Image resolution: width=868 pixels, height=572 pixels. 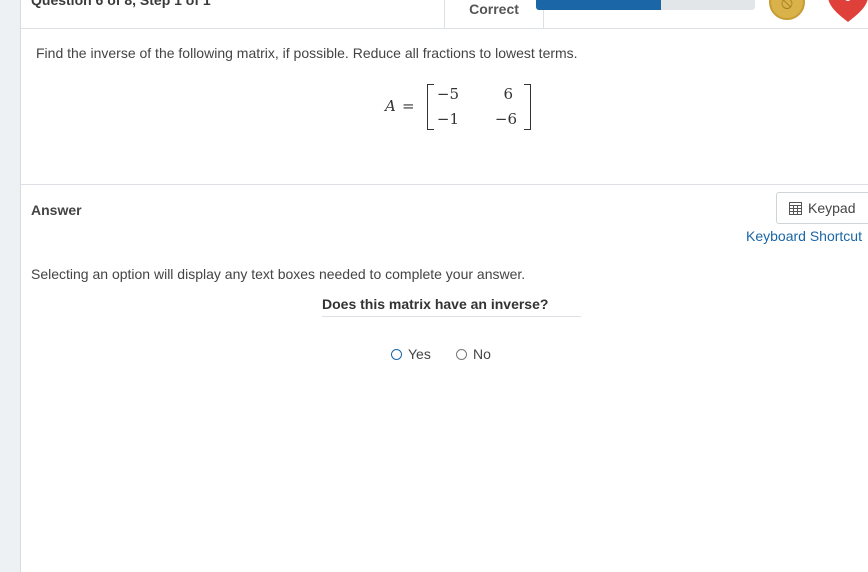 I want to click on matrix-cell: −6, so click(x=505, y=119).